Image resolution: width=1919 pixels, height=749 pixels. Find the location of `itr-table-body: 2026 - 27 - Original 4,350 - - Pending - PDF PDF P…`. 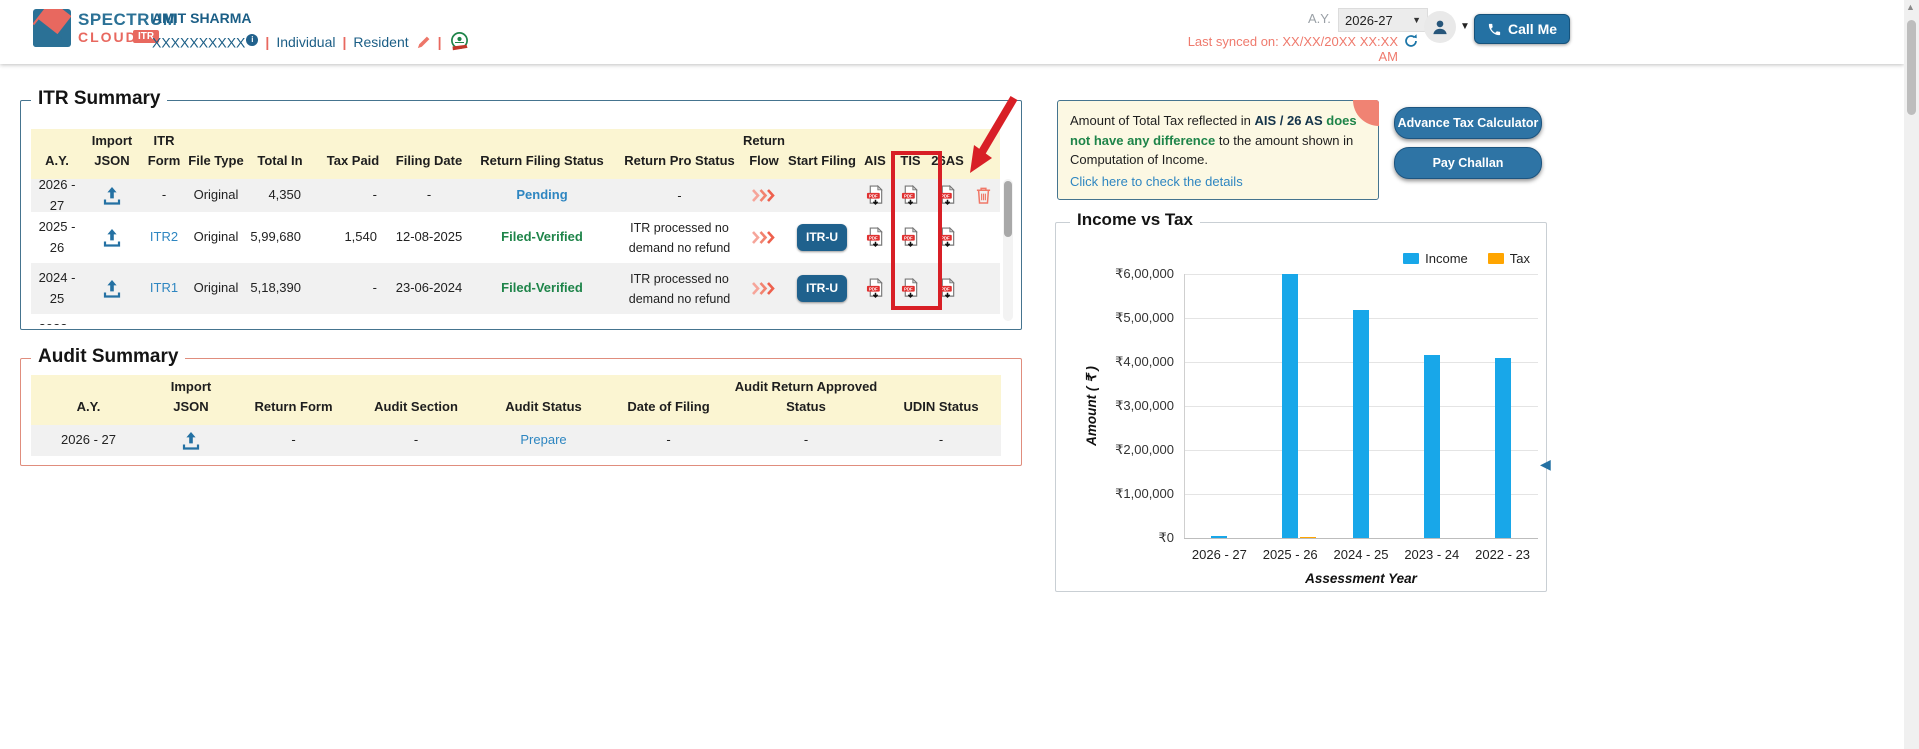

itr-table-body: 2026 - 27 - Original 4,350 - - Pending - PDF PDF P… is located at coordinates (515, 252).